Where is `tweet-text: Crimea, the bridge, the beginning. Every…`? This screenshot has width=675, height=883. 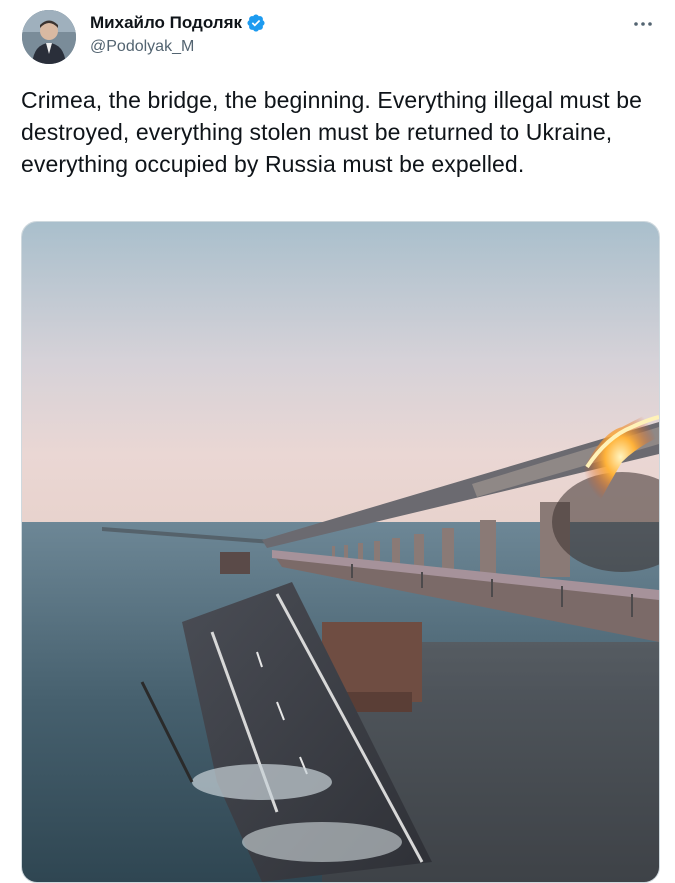 tweet-text: Crimea, the bridge, the beginning. Every… is located at coordinates (332, 132).